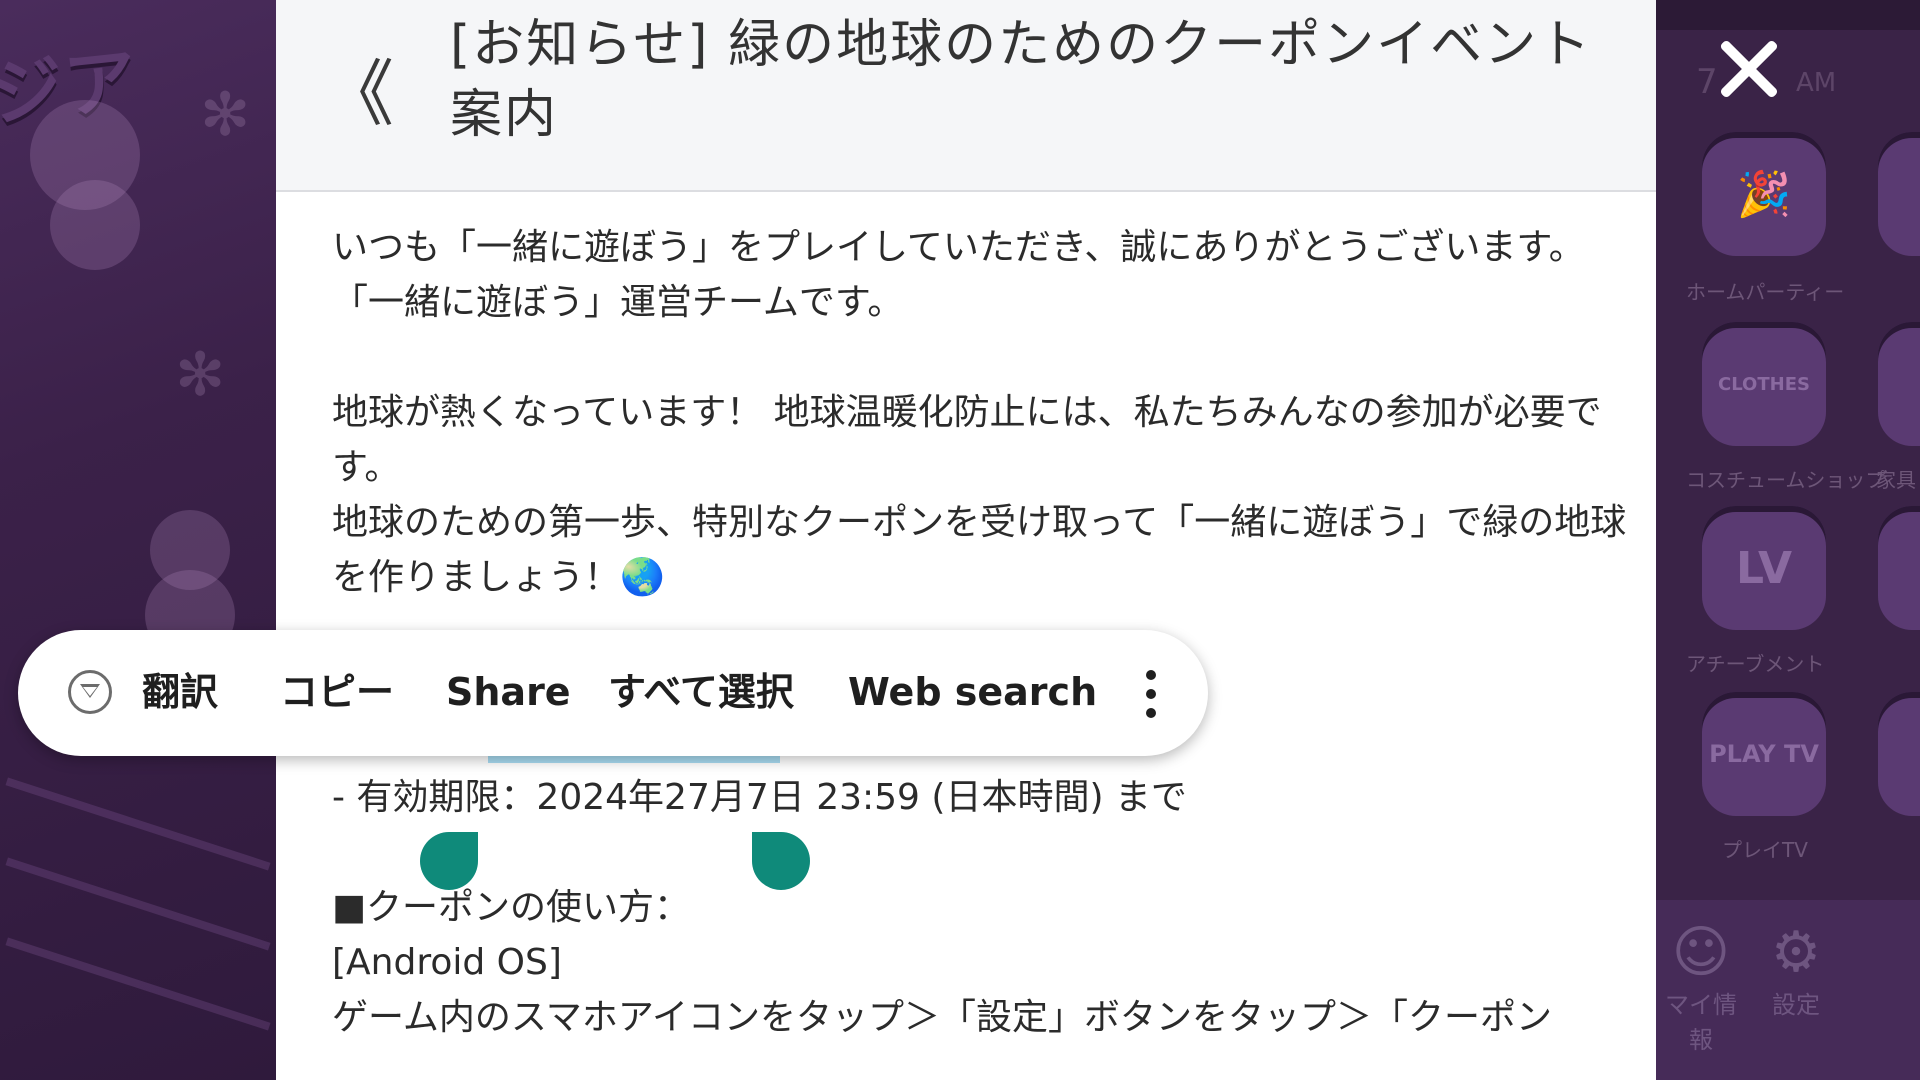 This screenshot has width=1920, height=1080. Describe the element at coordinates (95, 225) in the screenshot. I see `snowman-decoration` at that location.